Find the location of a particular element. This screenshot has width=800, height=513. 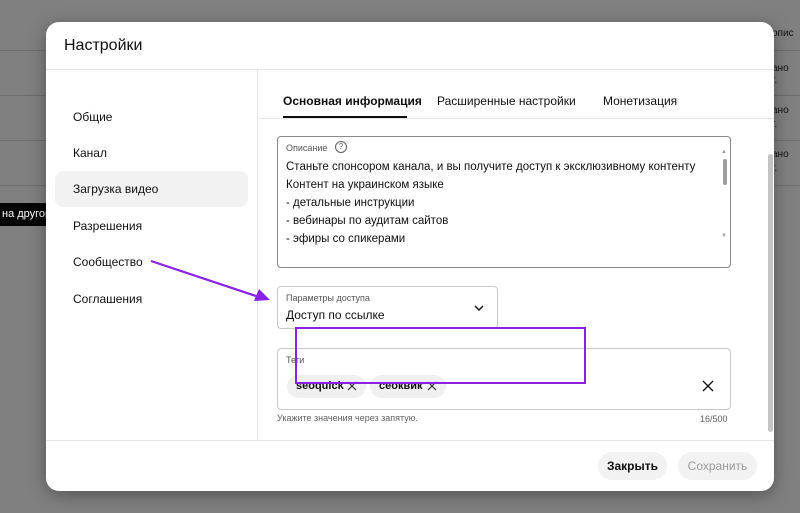

sidebar-item-permissions: Разрешения is located at coordinates (151, 226).